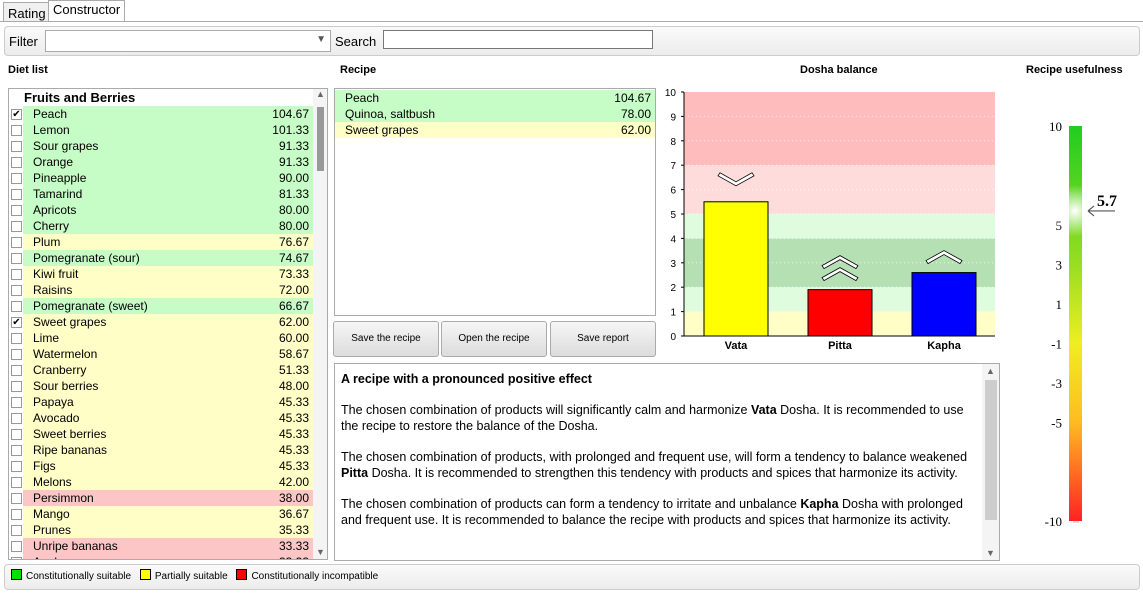 The width and height of the screenshot is (1143, 594). Describe the element at coordinates (356, 41) in the screenshot. I see `search-label: Search` at that location.